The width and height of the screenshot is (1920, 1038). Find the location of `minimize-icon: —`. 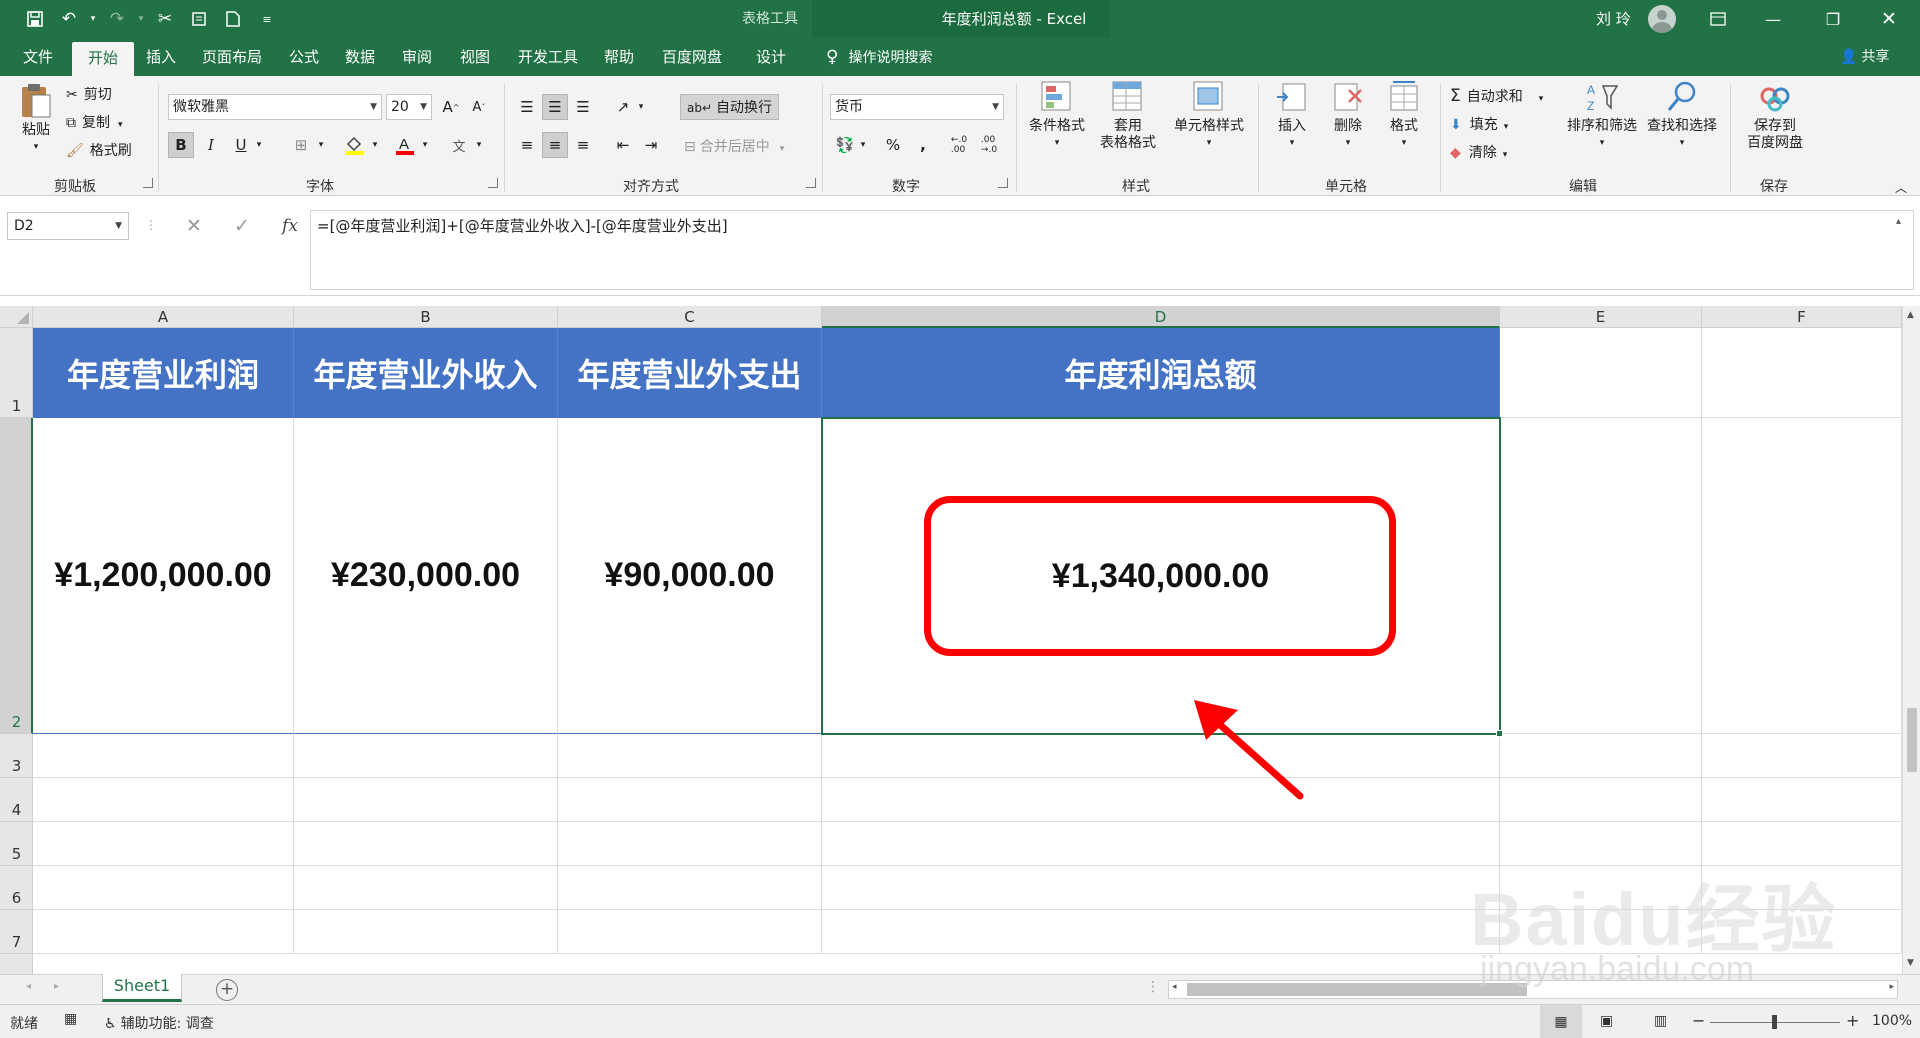

minimize-icon: — is located at coordinates (1773, 19).